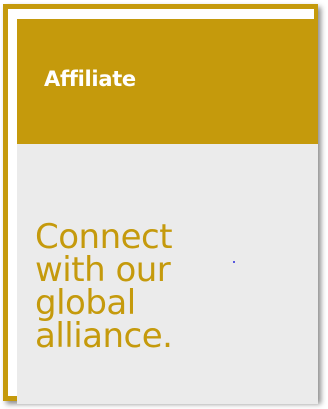 The height and width of the screenshot is (409, 328). I want to click on affiliate-card-tagline: Connect with our global alliance., so click(104, 286).